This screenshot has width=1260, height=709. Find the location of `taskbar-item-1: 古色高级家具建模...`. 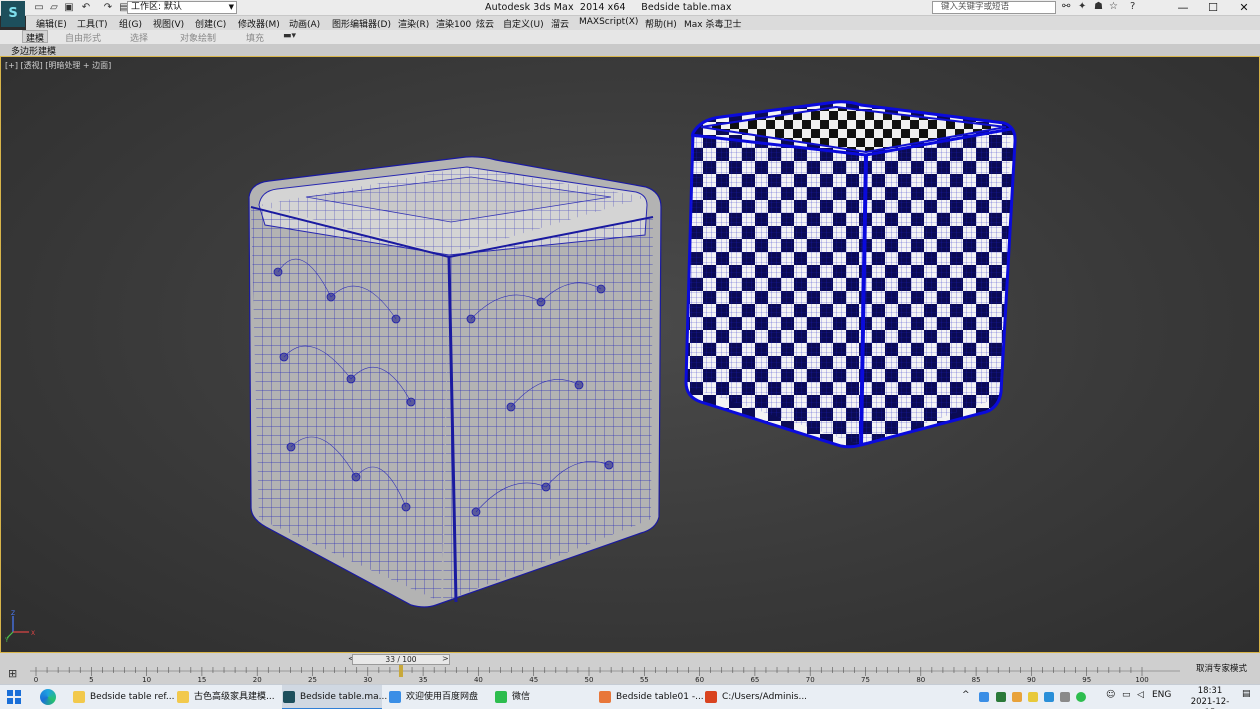

taskbar-item-1: 古色高级家具建模... is located at coordinates (228, 697).